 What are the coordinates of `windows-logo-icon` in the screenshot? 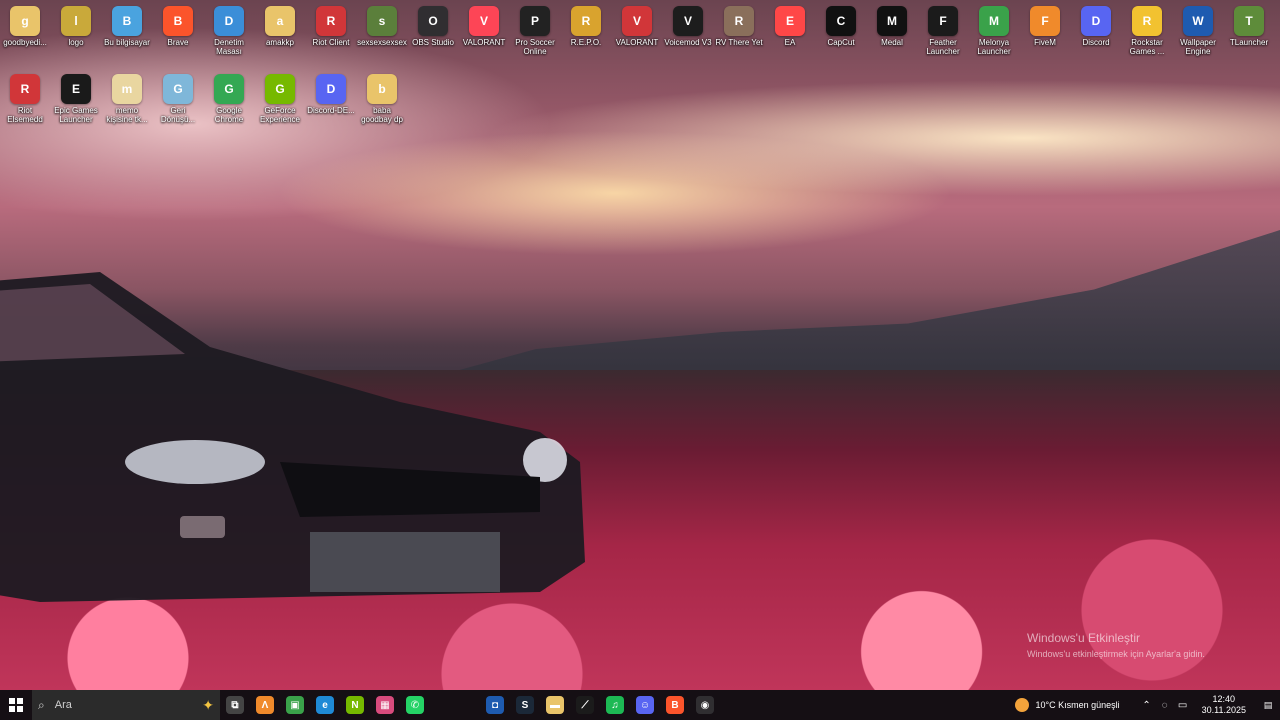 It's located at (16, 705).